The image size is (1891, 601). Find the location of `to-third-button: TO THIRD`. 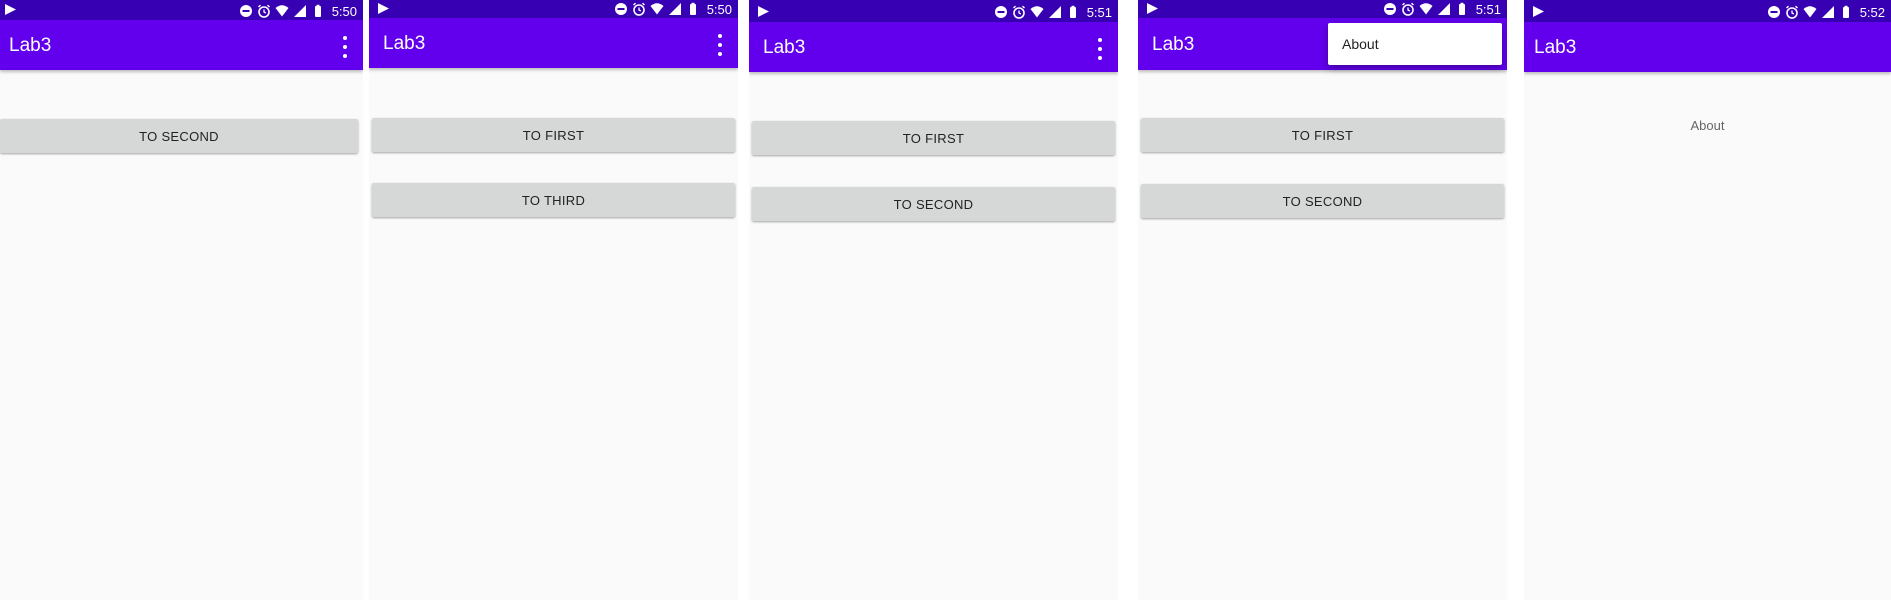

to-third-button: TO THIRD is located at coordinates (553, 200).